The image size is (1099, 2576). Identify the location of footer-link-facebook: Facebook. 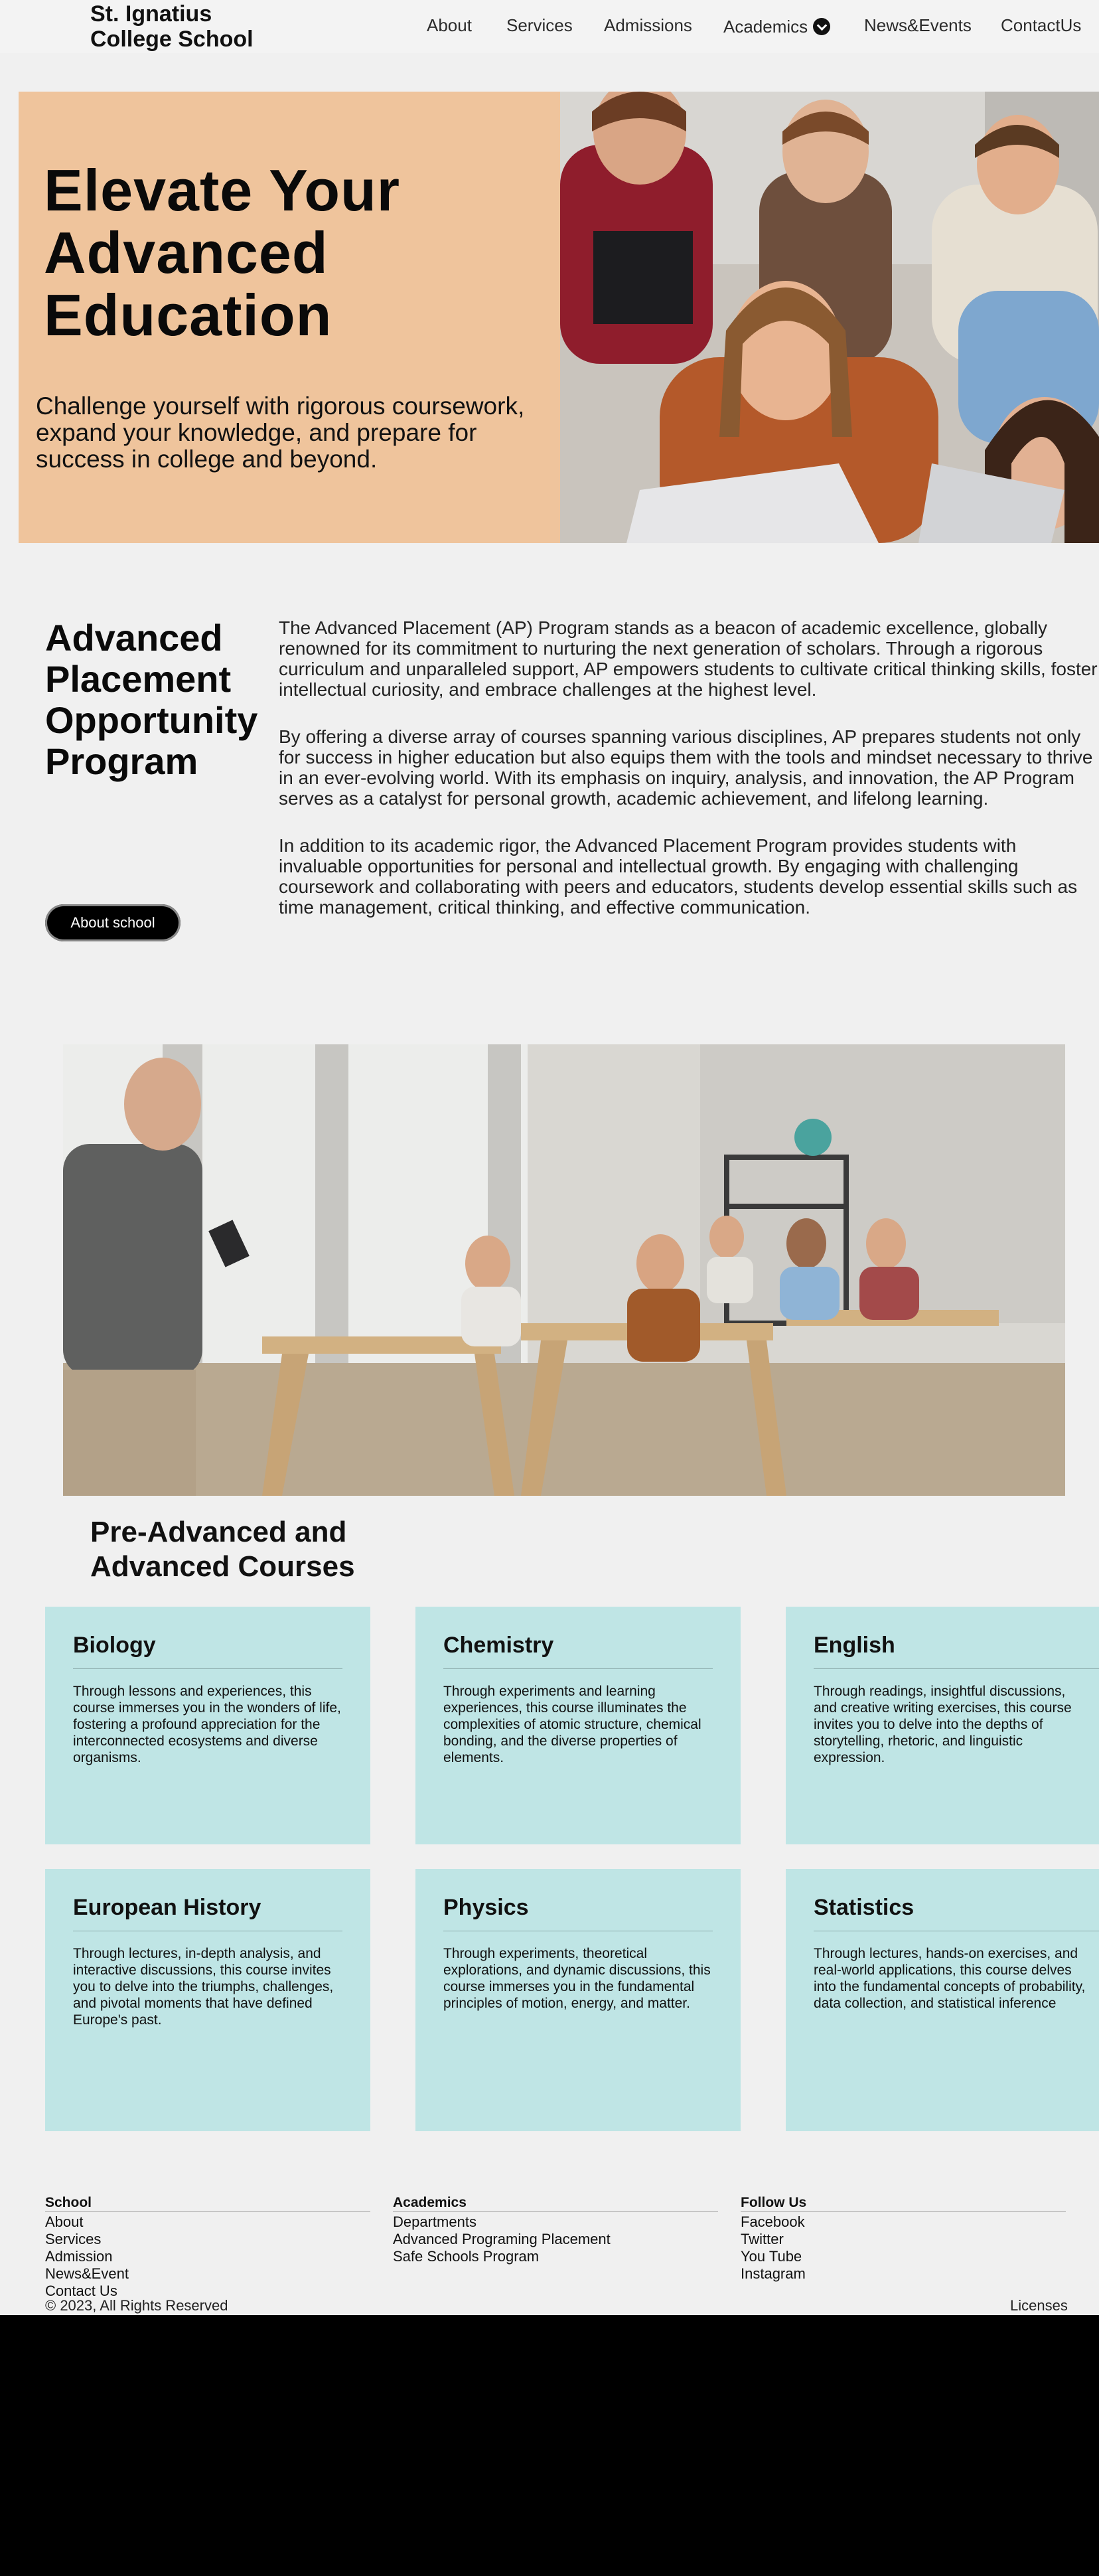
(903, 2222).